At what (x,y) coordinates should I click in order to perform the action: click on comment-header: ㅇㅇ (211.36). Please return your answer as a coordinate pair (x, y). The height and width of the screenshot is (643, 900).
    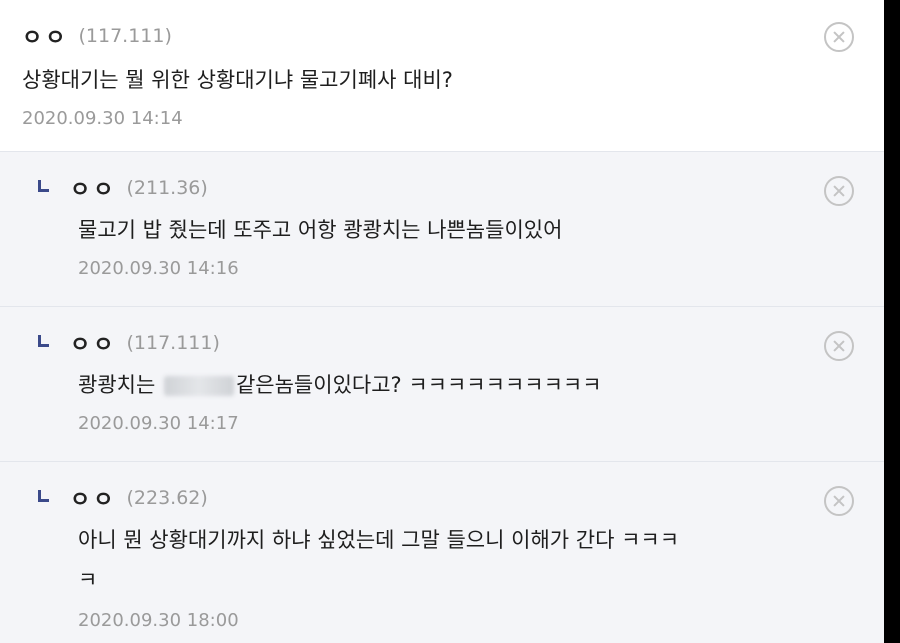
    Looking at the image, I should click on (123, 188).